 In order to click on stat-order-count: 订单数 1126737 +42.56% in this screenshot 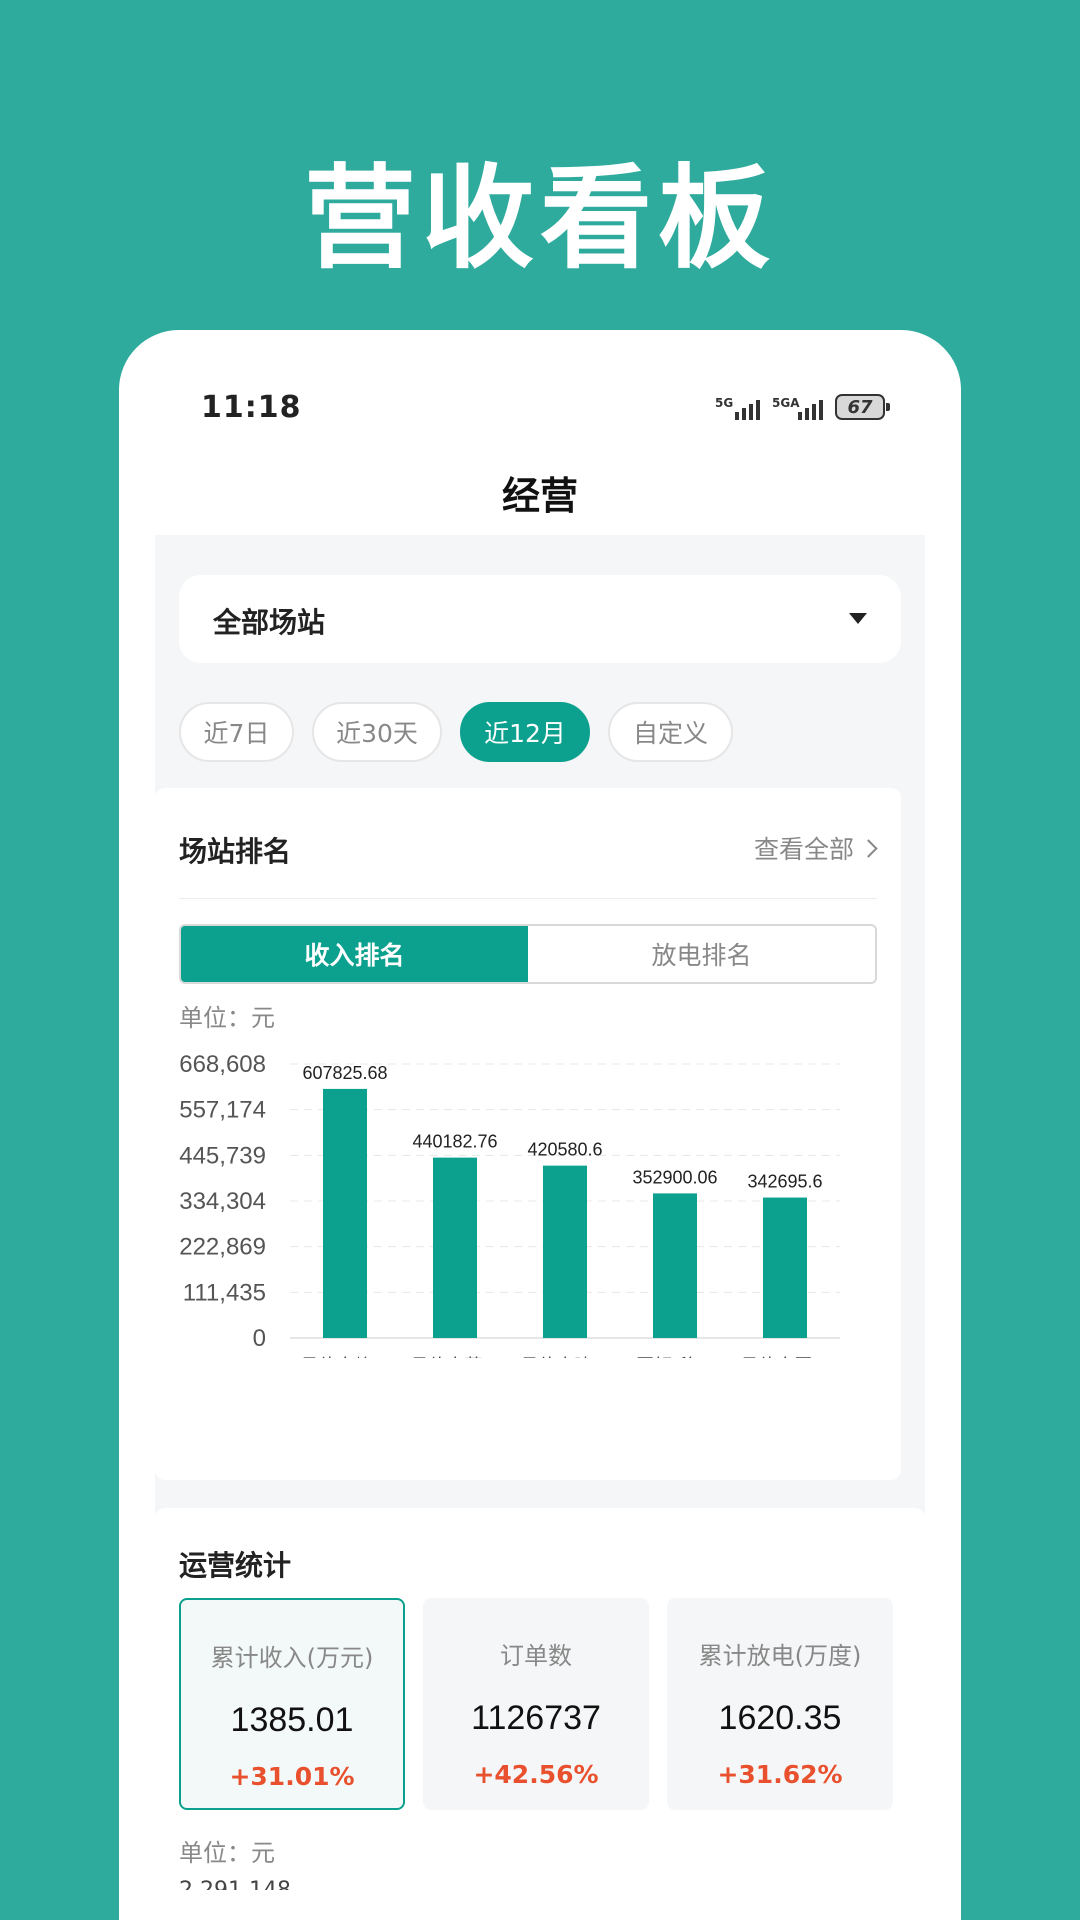, I will do `click(536, 1704)`.